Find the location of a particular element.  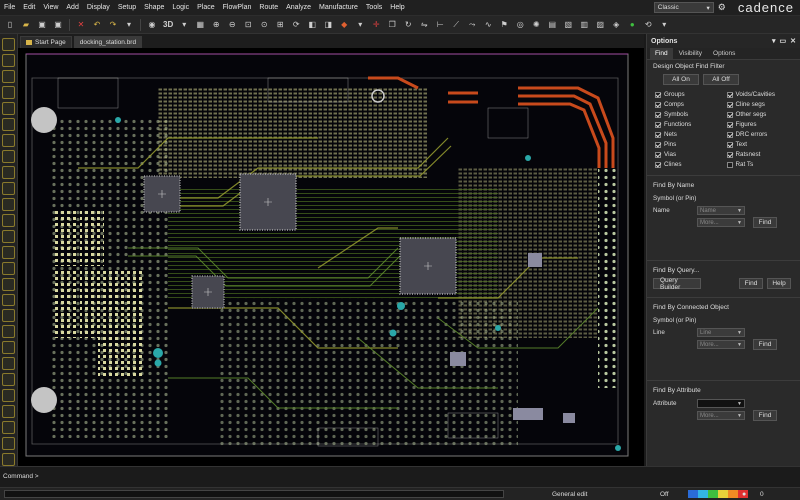

drc-icon: ⚑ is located at coordinates (504, 25).